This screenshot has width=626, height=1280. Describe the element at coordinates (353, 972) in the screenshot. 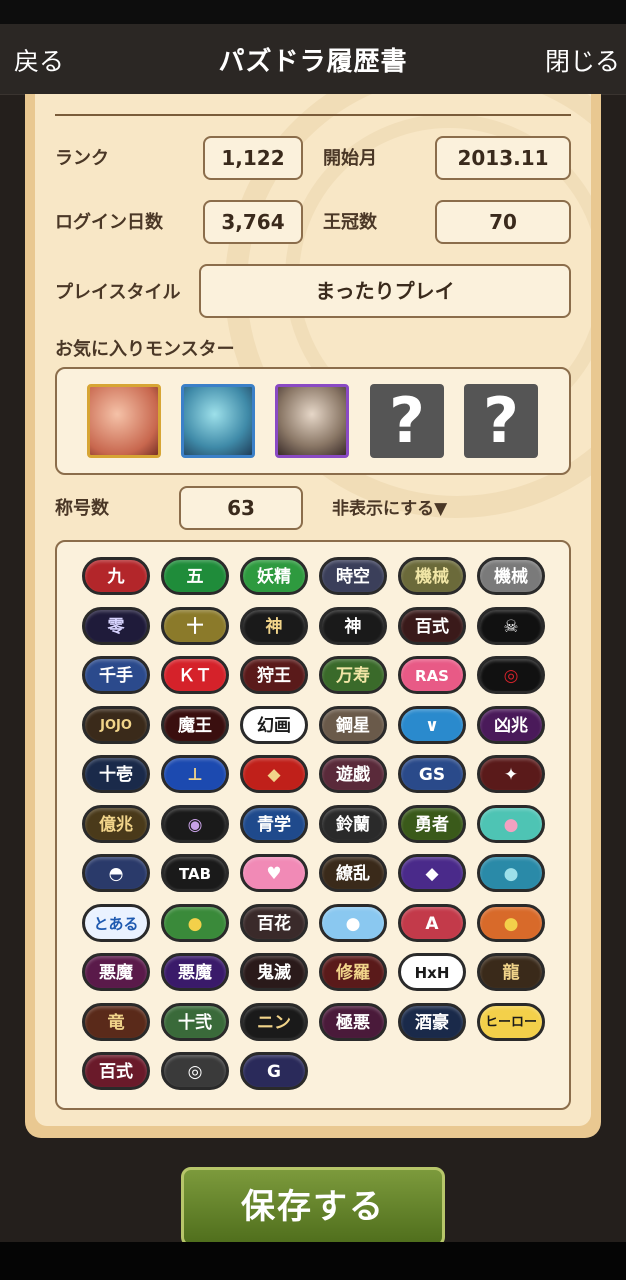

I see `title-badge: 修羅` at that location.